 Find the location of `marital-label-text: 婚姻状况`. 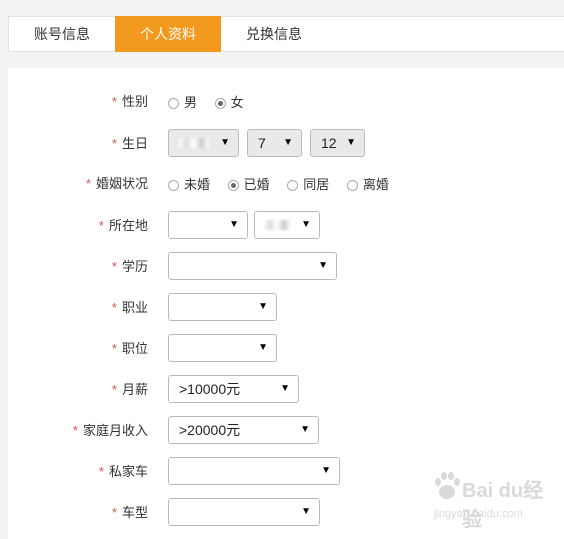

marital-label-text: 婚姻状况 is located at coordinates (121, 183).